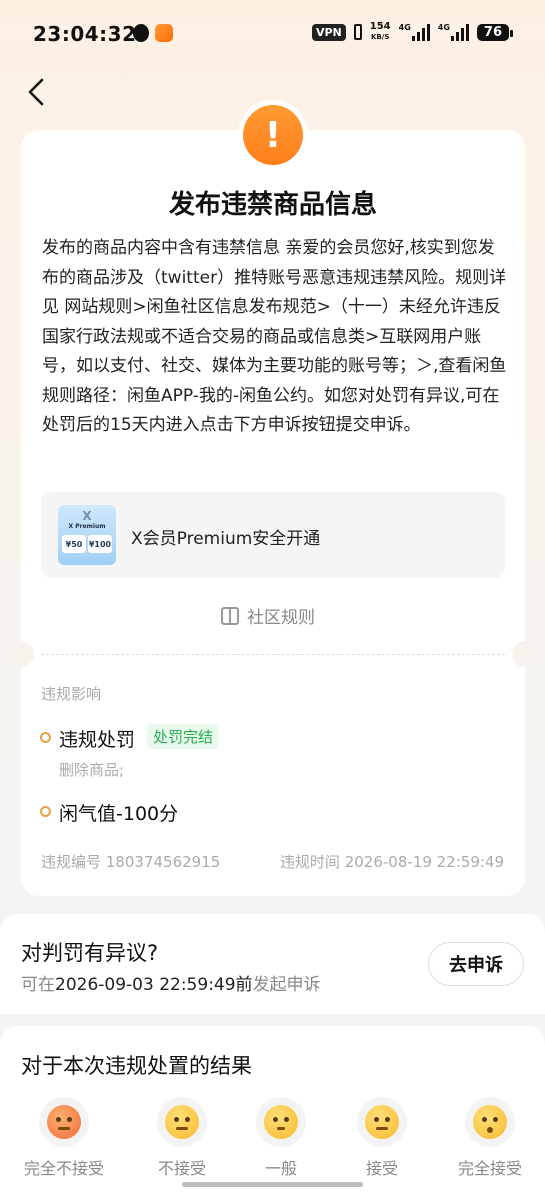 This screenshot has width=545, height=1200. Describe the element at coordinates (90, 953) in the screenshot. I see `appeal-title: 对判罚有异议?` at that location.